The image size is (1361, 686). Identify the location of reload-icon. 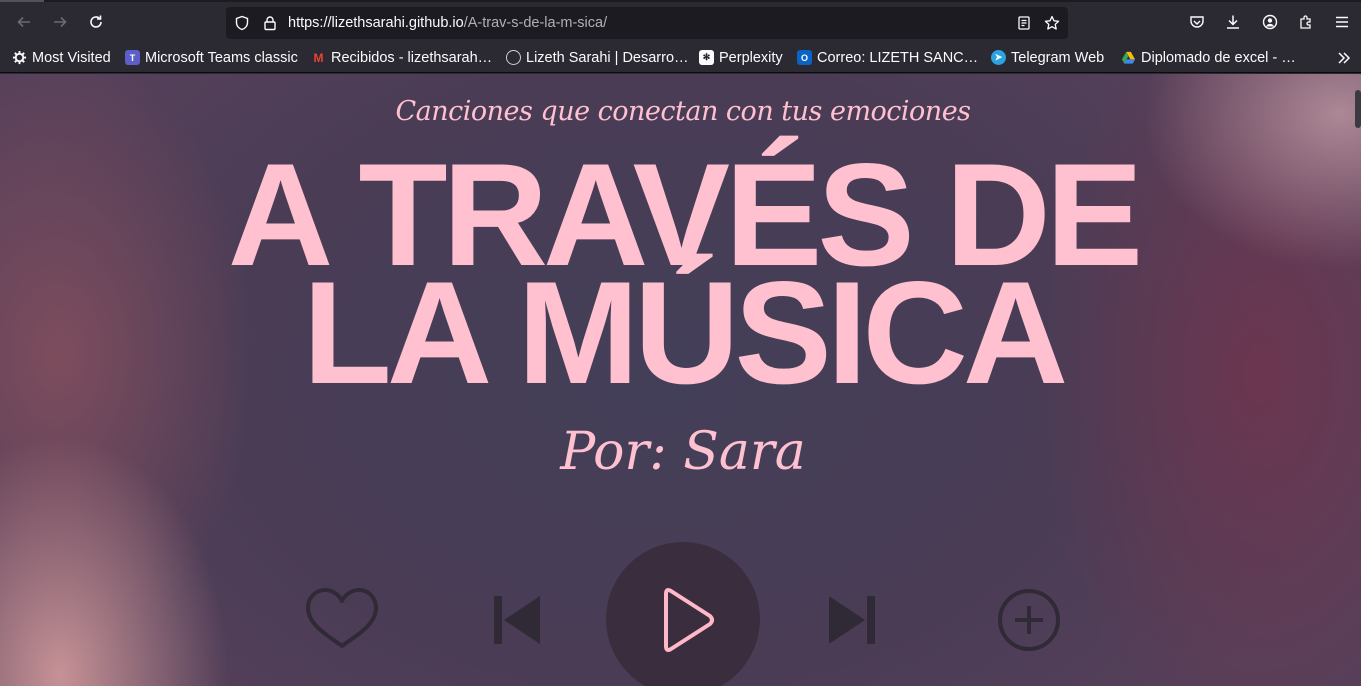
(96, 21).